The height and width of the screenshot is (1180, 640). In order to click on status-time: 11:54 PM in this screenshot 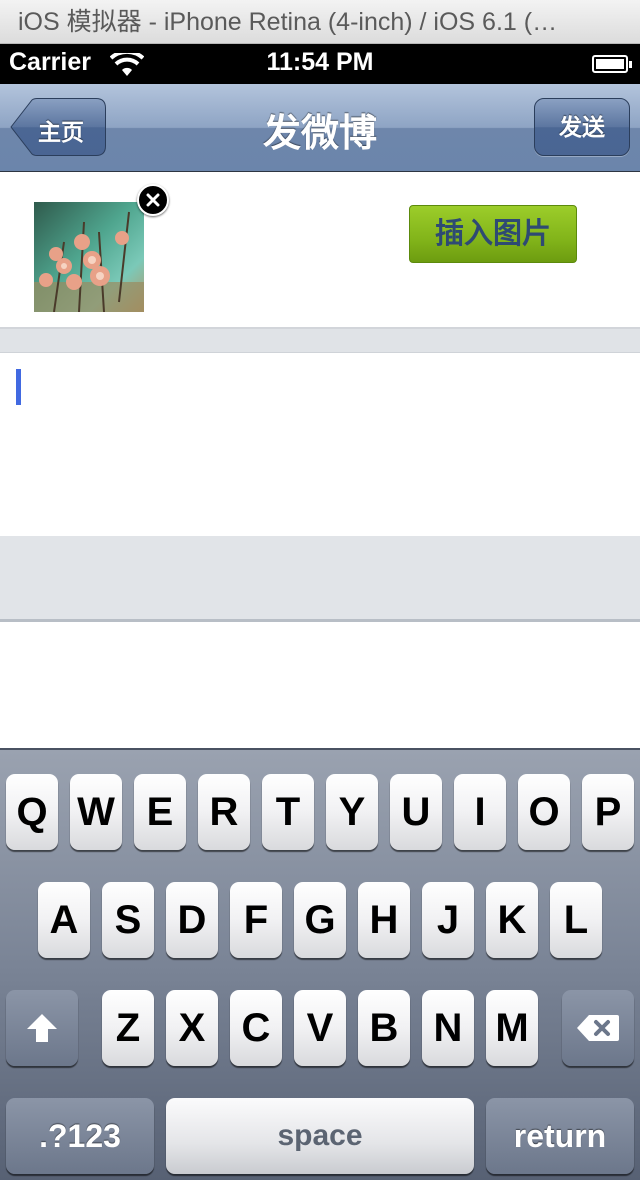, I will do `click(320, 62)`.